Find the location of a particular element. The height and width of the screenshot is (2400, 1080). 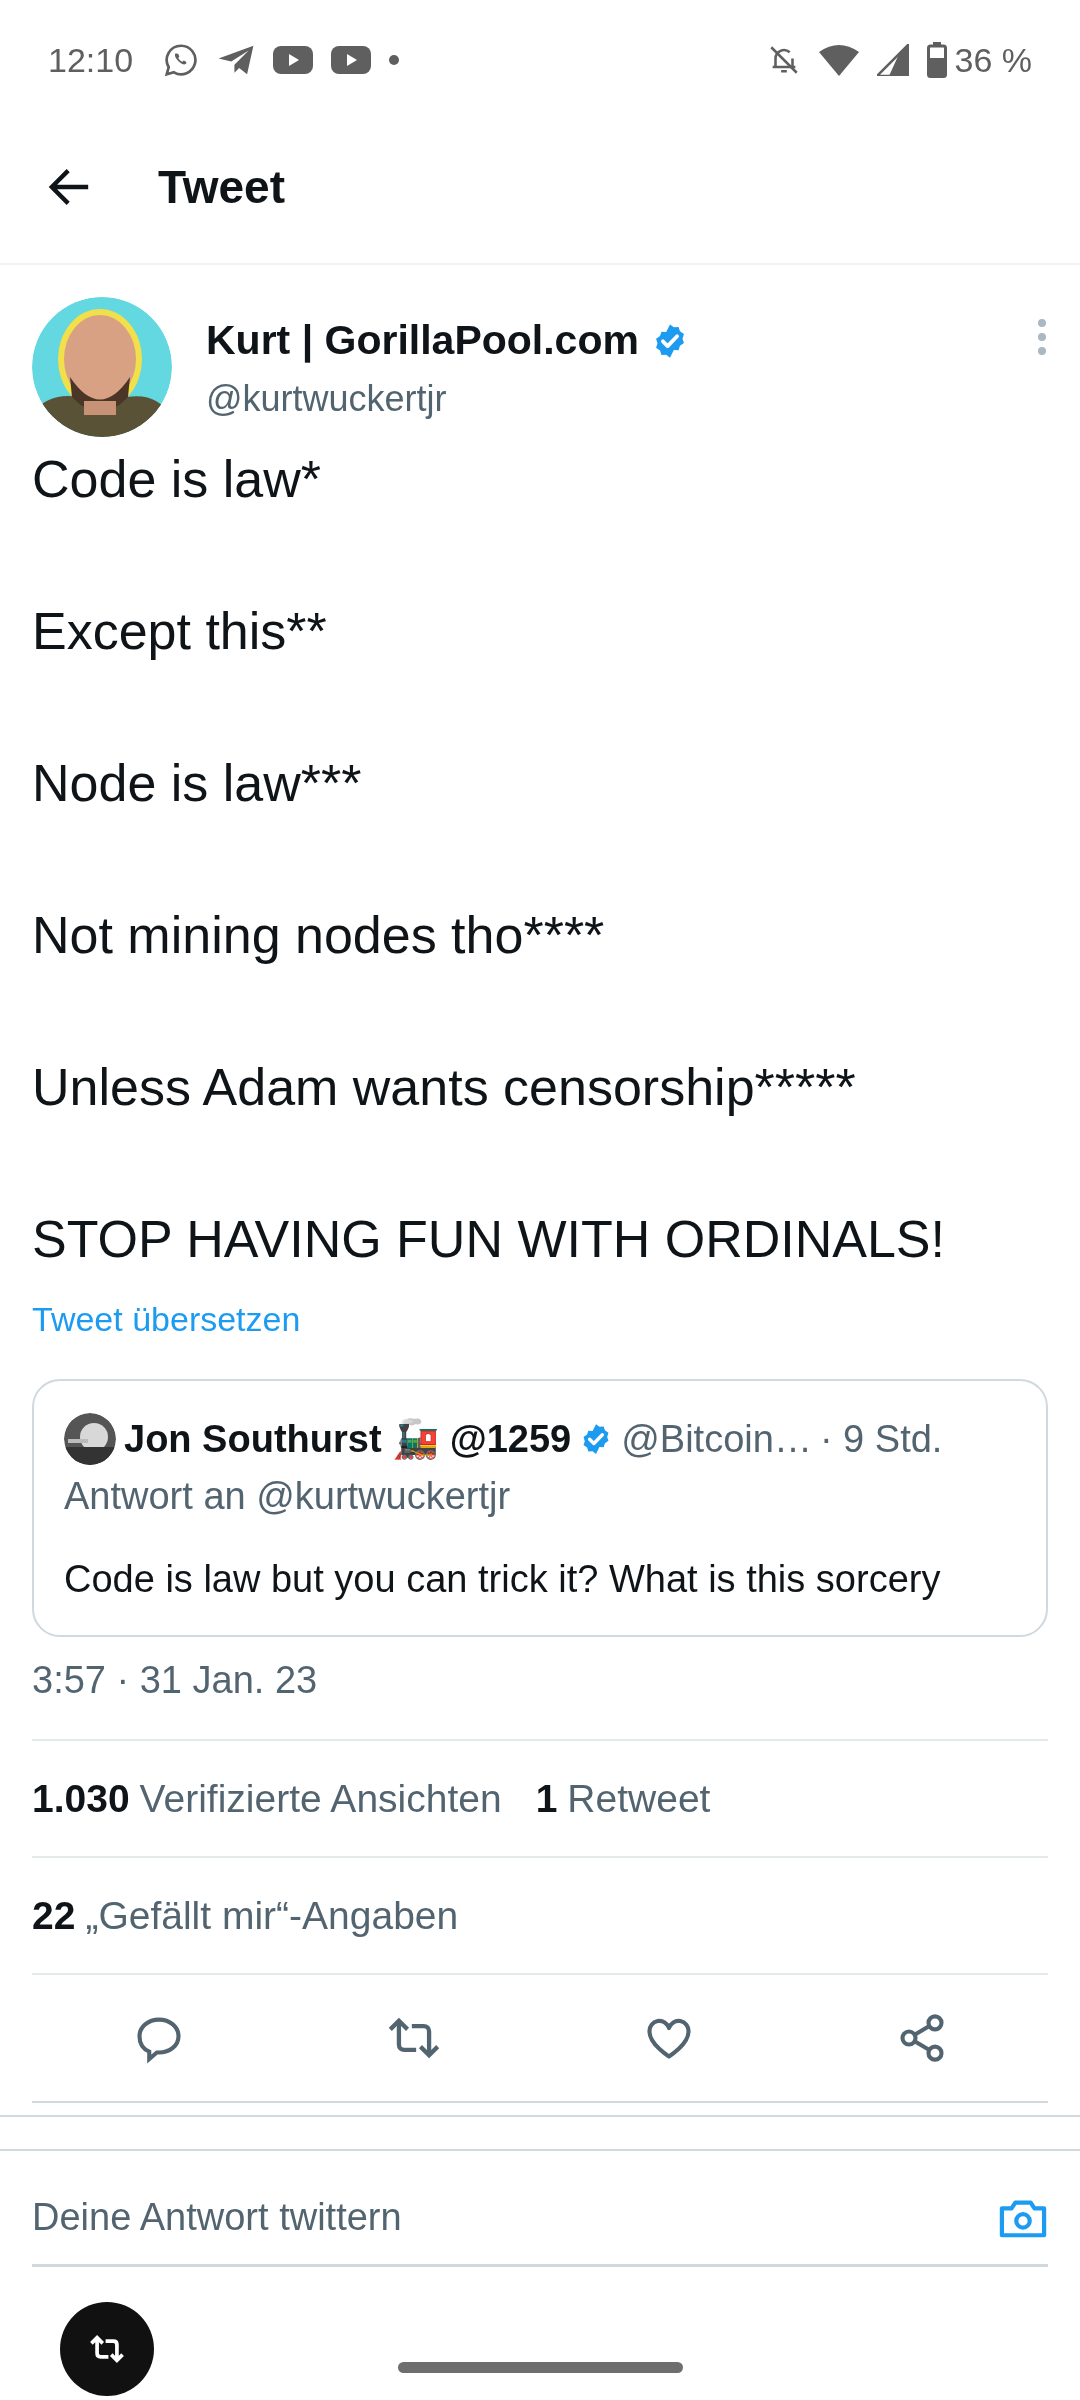

quoted-author-name: Jon Southurst 🚂 @1259 is located at coordinates (348, 1439).